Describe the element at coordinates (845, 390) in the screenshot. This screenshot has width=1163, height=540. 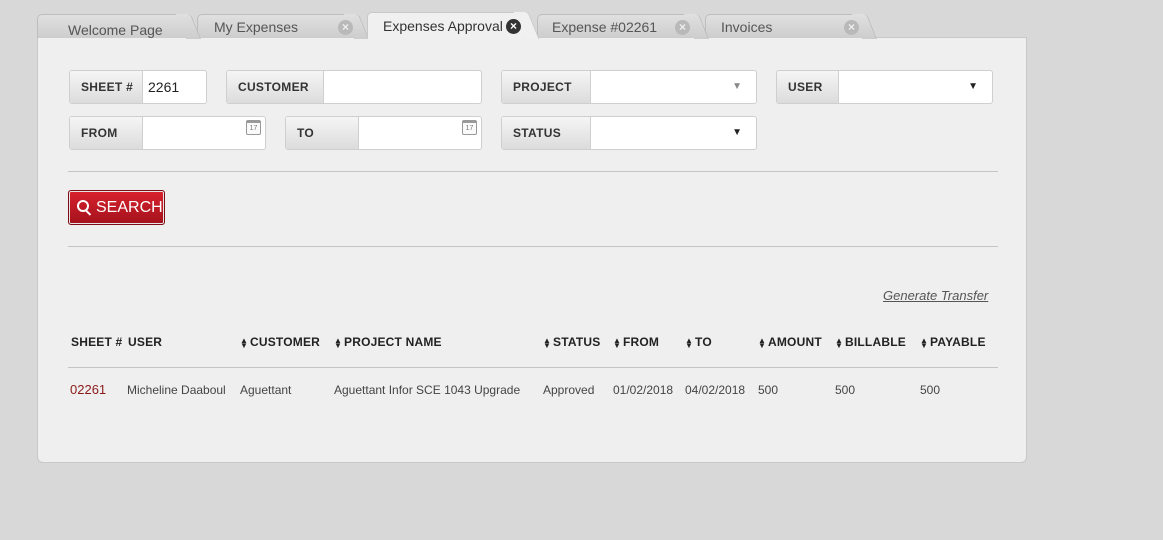
I see `cell-billable: 500` at that location.